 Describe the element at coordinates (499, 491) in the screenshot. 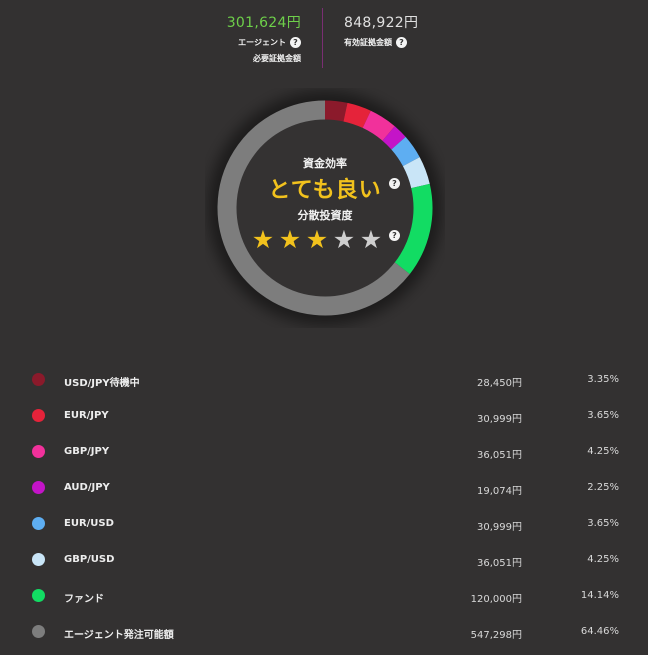

I see `legend-amount: 19,074円` at that location.